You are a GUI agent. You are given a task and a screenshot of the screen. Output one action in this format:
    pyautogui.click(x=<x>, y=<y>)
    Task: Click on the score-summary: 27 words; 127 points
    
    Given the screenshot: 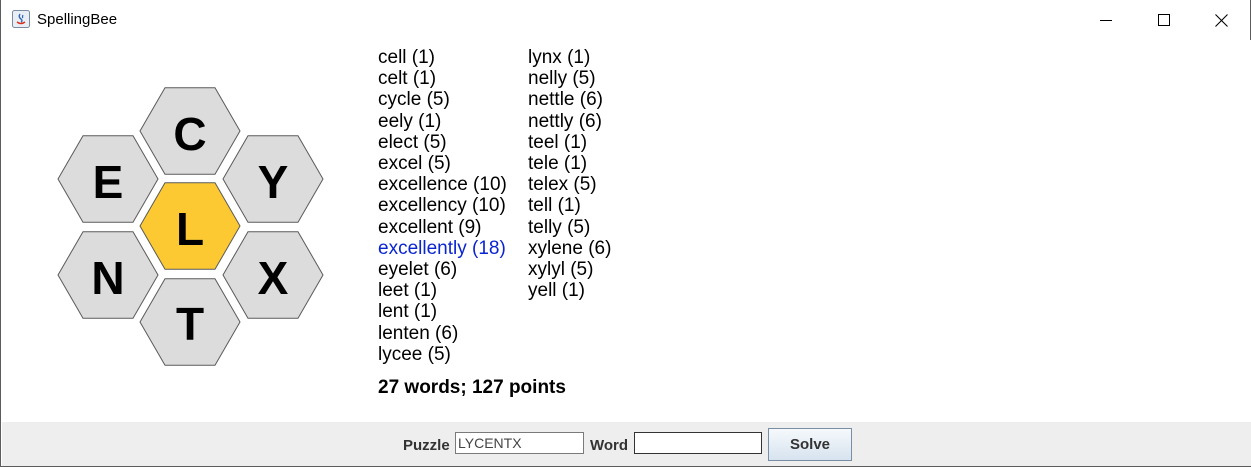 What is the action you would take?
    pyautogui.click(x=472, y=387)
    